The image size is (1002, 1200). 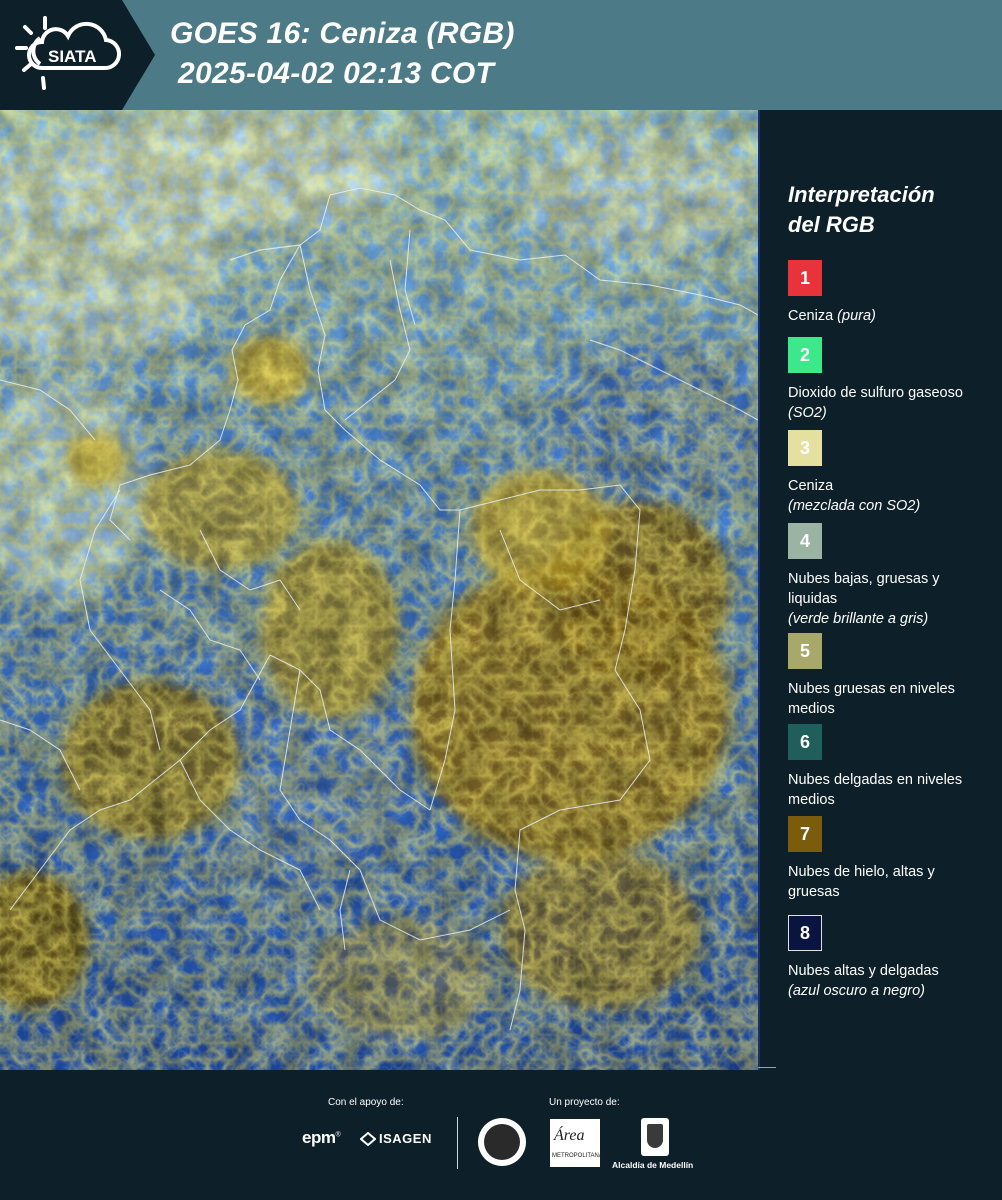 I want to click on legend-swatch-6: 6, so click(x=805, y=742).